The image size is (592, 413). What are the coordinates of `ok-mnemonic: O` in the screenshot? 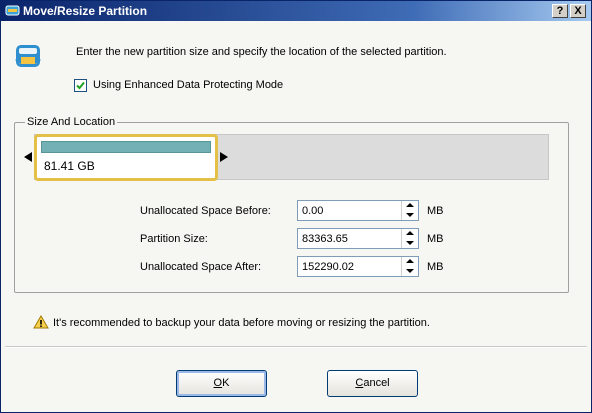 It's located at (218, 383).